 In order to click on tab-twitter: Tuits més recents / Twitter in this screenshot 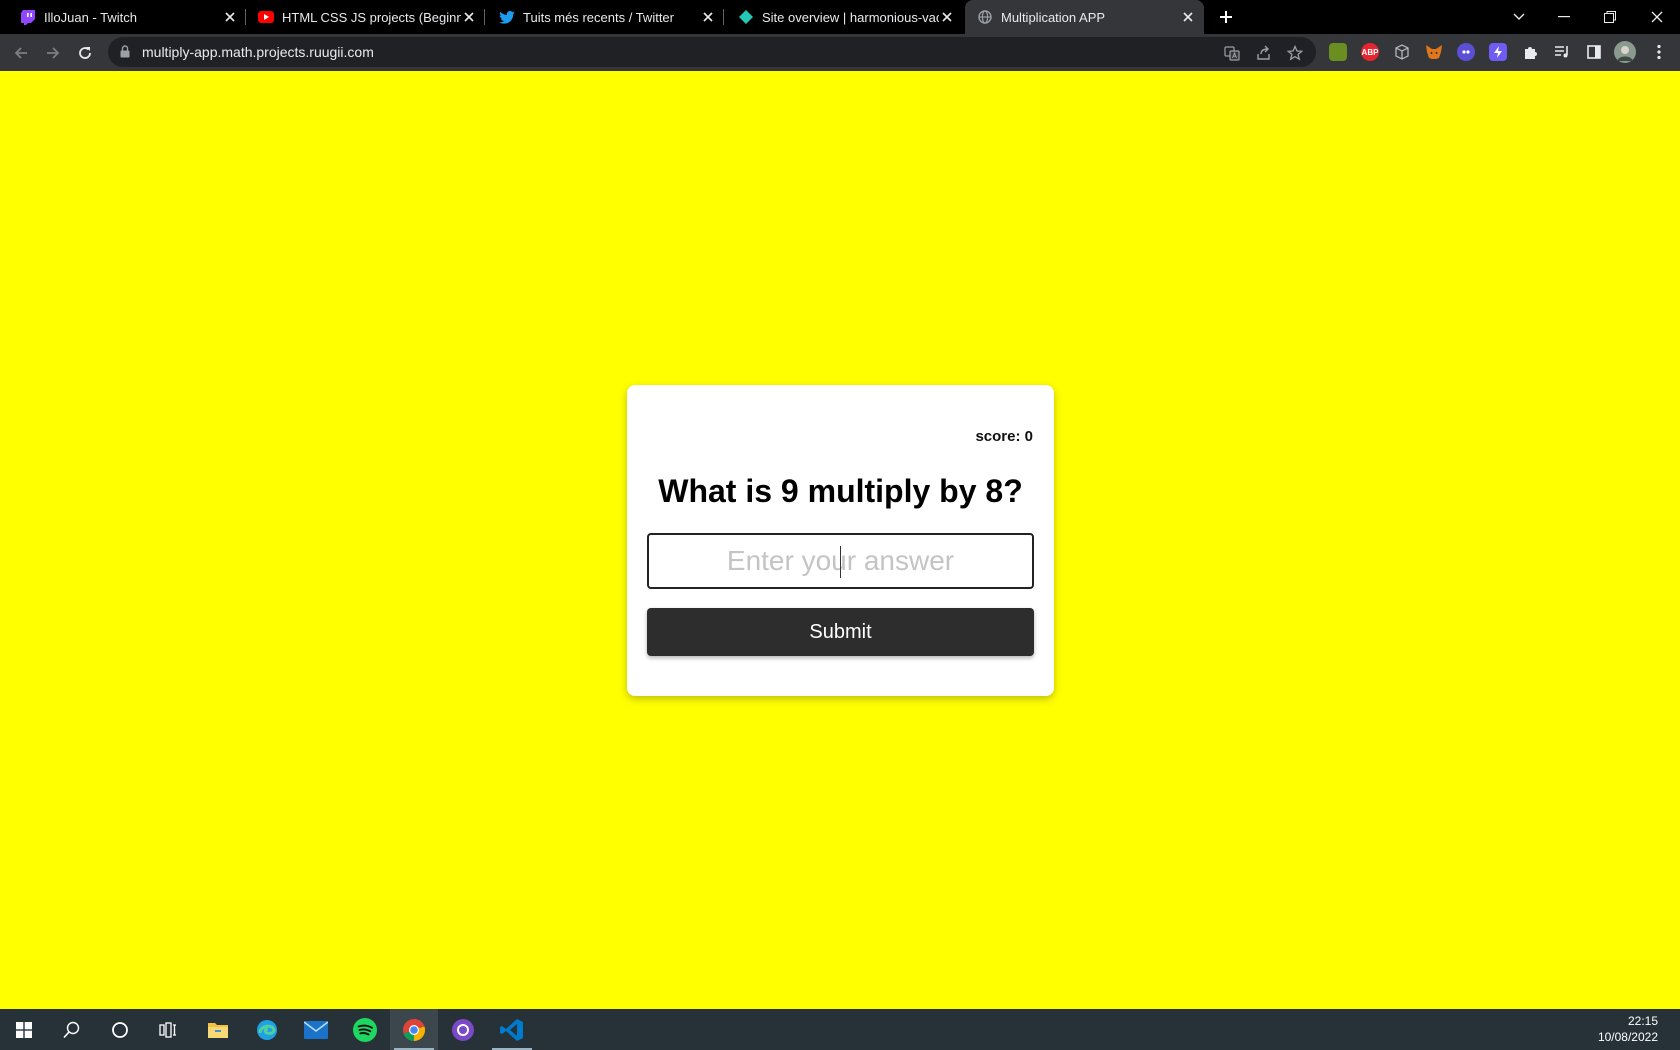, I will do `click(604, 17)`.